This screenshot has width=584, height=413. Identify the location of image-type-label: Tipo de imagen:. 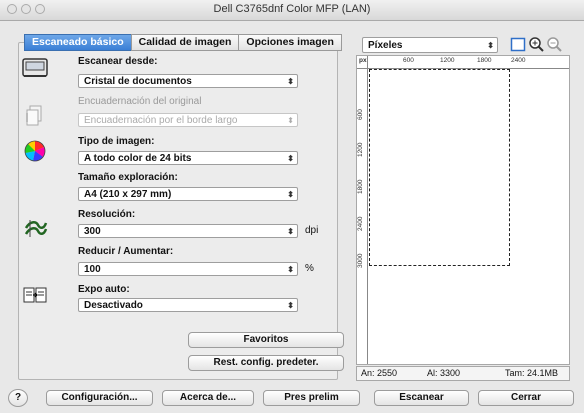
(116, 141).